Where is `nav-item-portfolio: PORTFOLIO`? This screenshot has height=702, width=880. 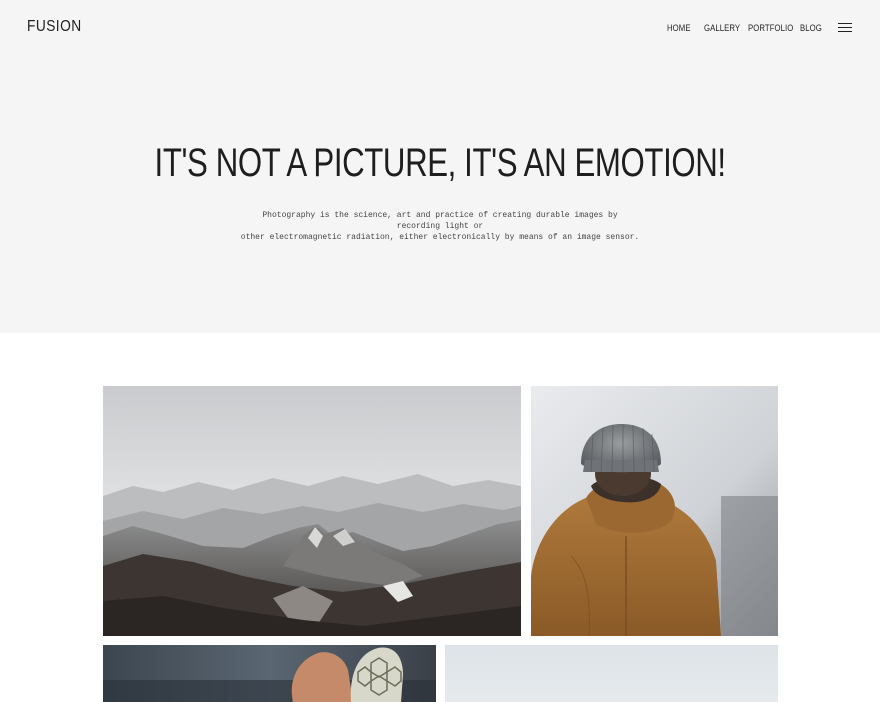
nav-item-portfolio: PORTFOLIO is located at coordinates (770, 28).